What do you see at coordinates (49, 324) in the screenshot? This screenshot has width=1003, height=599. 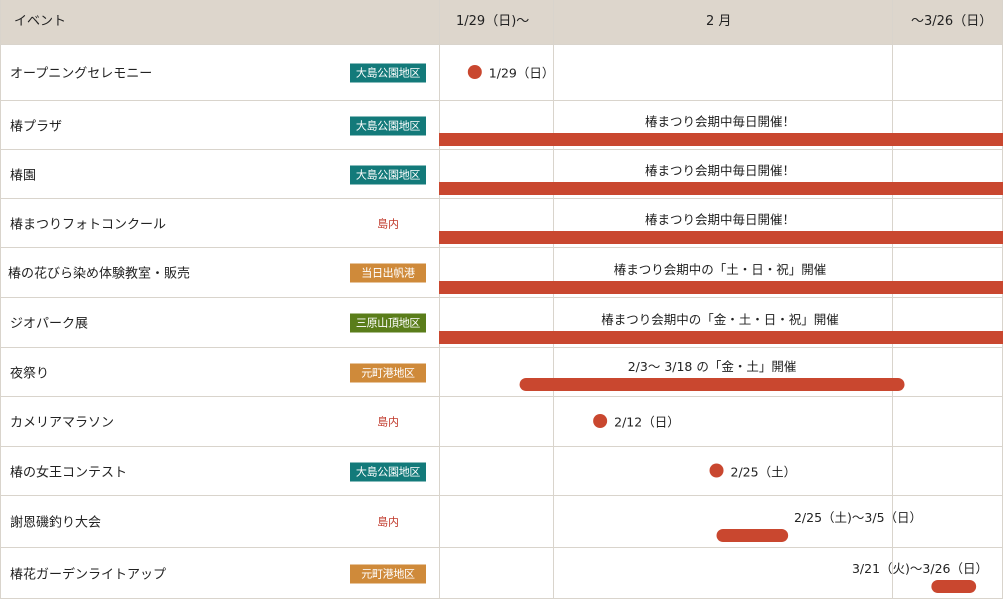 I see `event-name: ジオパーク展` at bounding box center [49, 324].